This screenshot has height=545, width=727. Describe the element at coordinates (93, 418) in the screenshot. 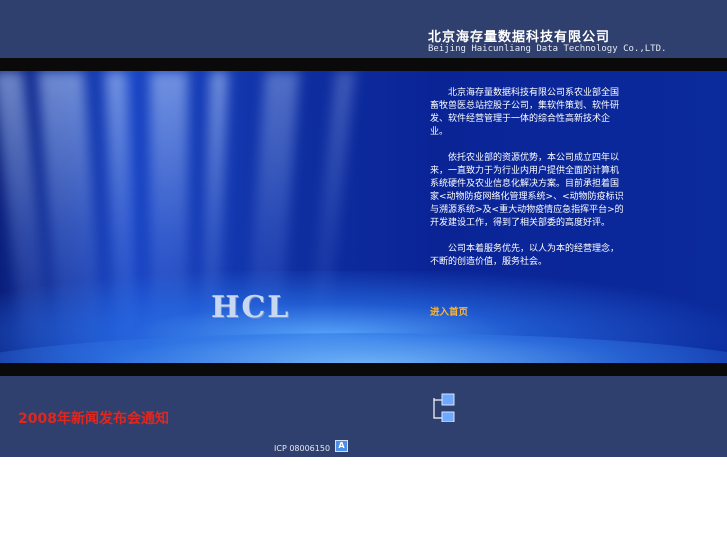

I see `news-conference-link: 2008年新闻发布会通知` at that location.